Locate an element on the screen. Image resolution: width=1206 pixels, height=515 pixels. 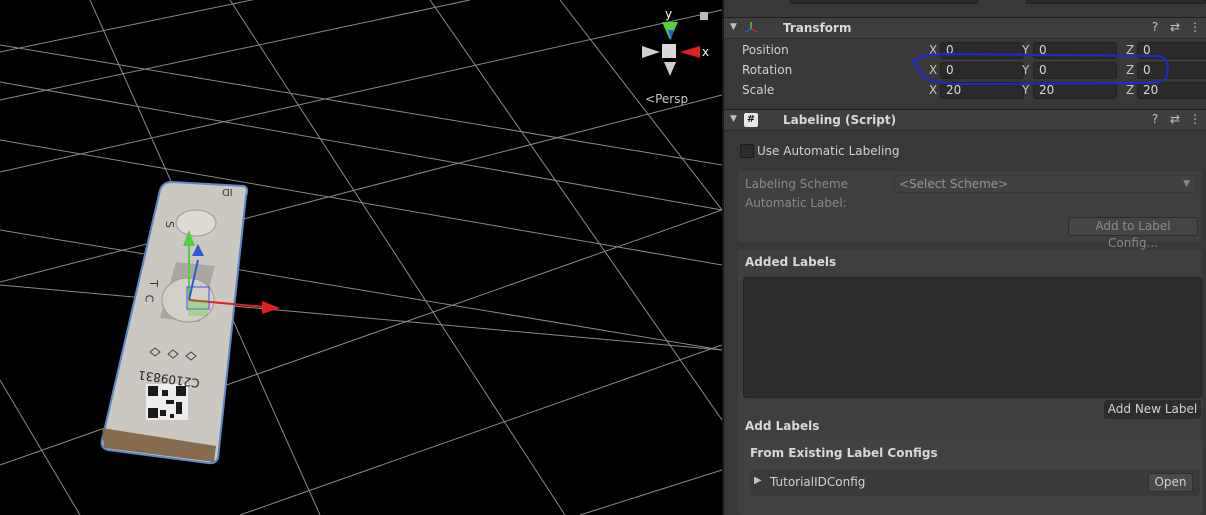
use-automatic-labeling-checkbox is located at coordinates (747, 151).